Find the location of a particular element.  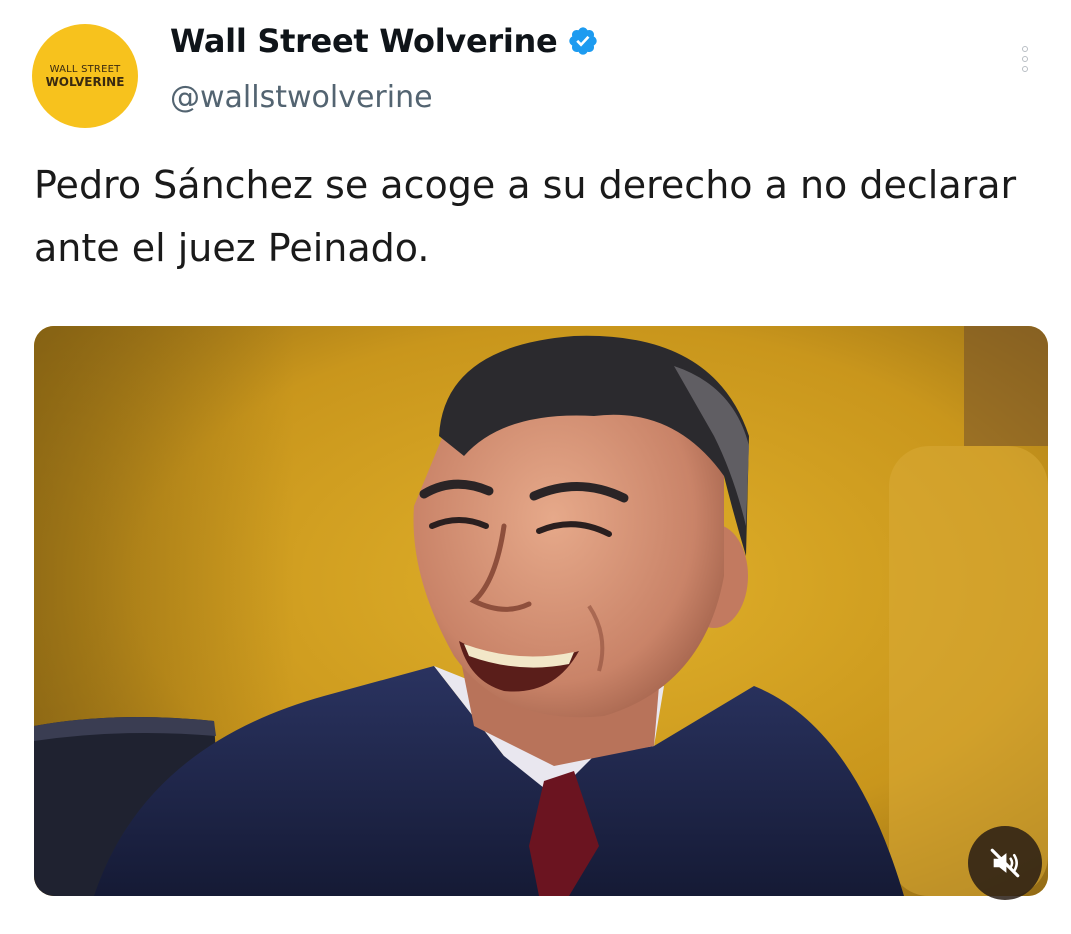

avatar-text-line2: WOLVERINE is located at coordinates (85, 81).